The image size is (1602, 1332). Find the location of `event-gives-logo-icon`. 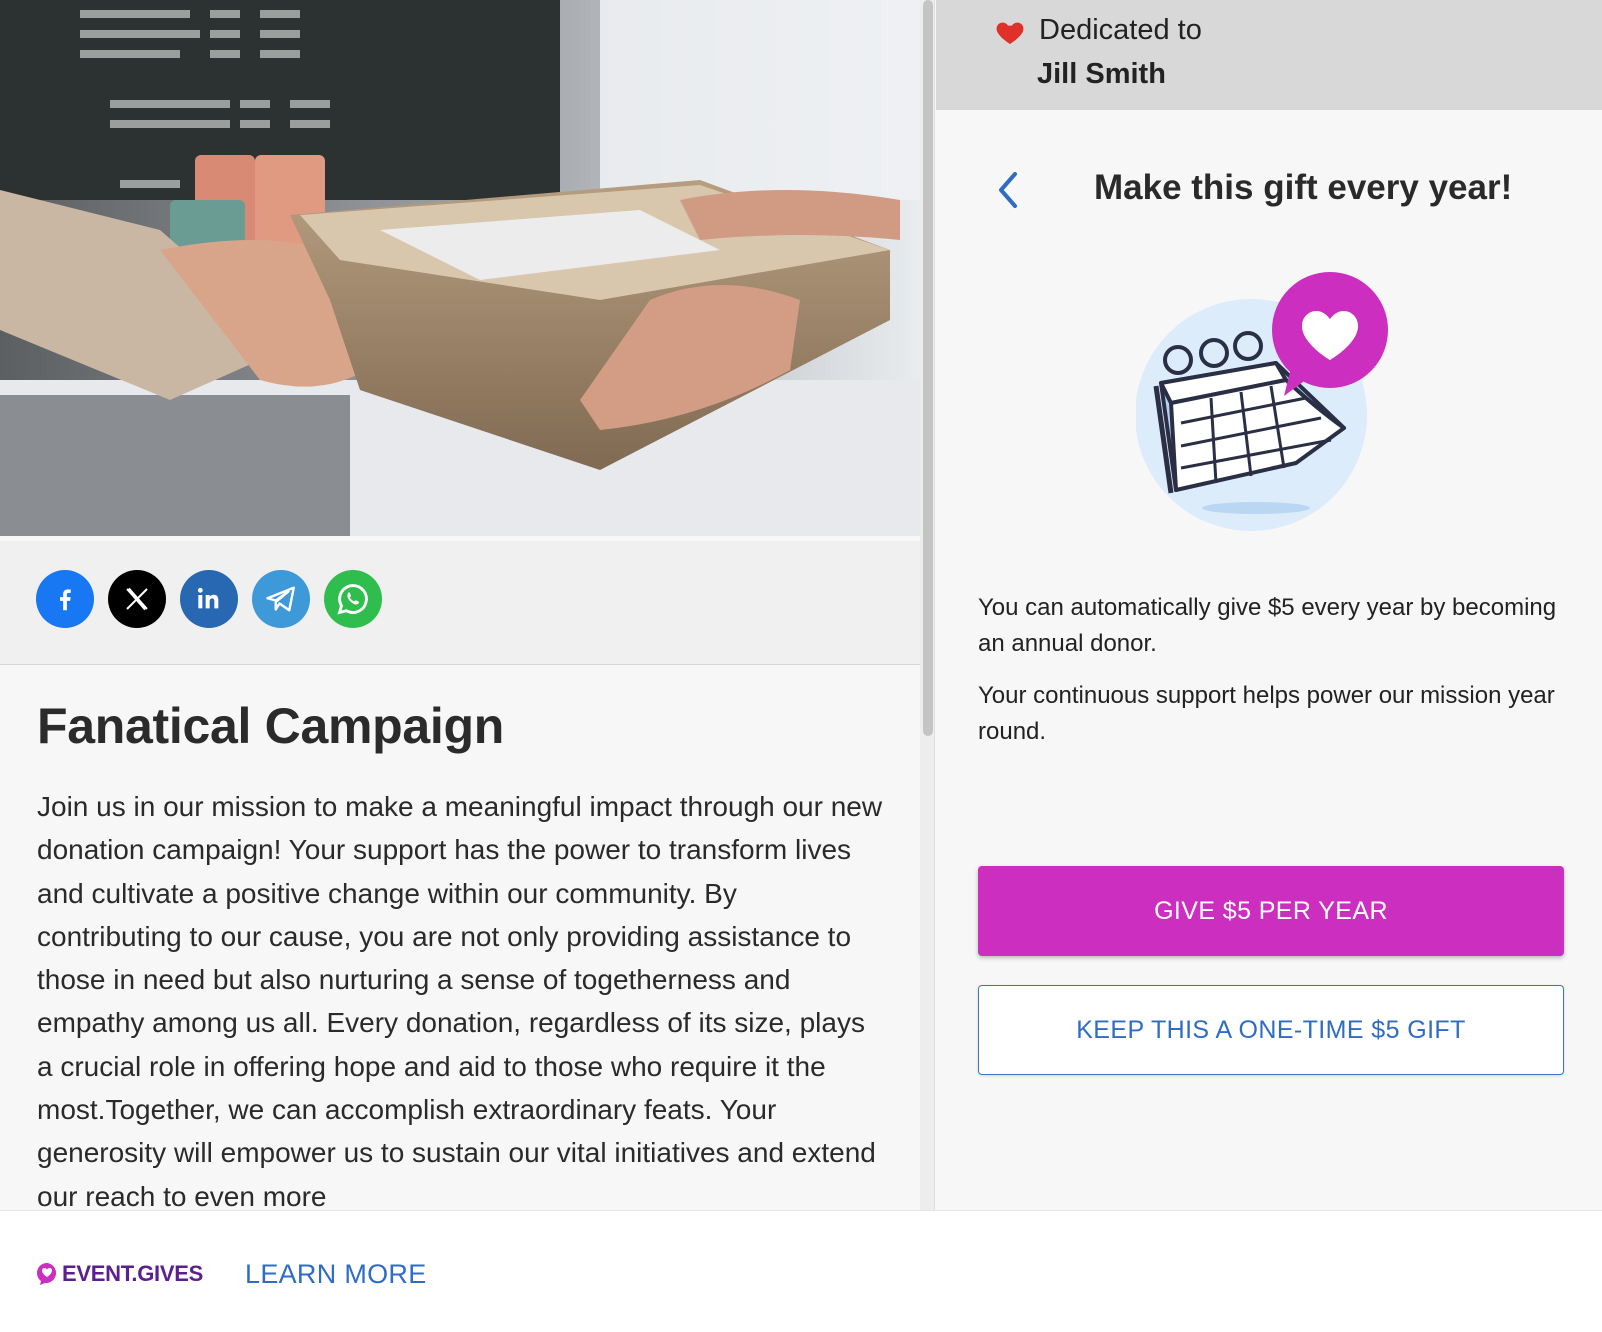

event-gives-logo-icon is located at coordinates (47, 1274).